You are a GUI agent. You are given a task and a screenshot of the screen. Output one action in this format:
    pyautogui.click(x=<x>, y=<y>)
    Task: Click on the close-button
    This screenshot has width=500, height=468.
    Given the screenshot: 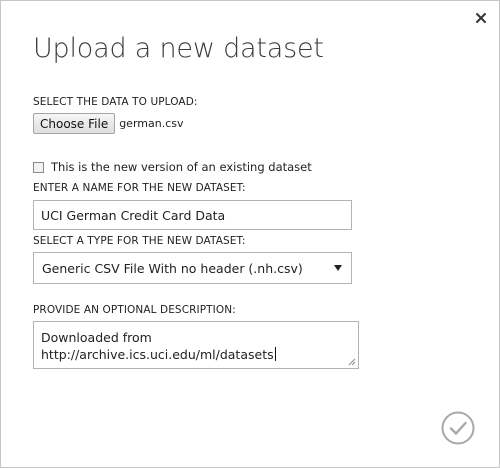 What is the action you would take?
    pyautogui.click(x=481, y=18)
    